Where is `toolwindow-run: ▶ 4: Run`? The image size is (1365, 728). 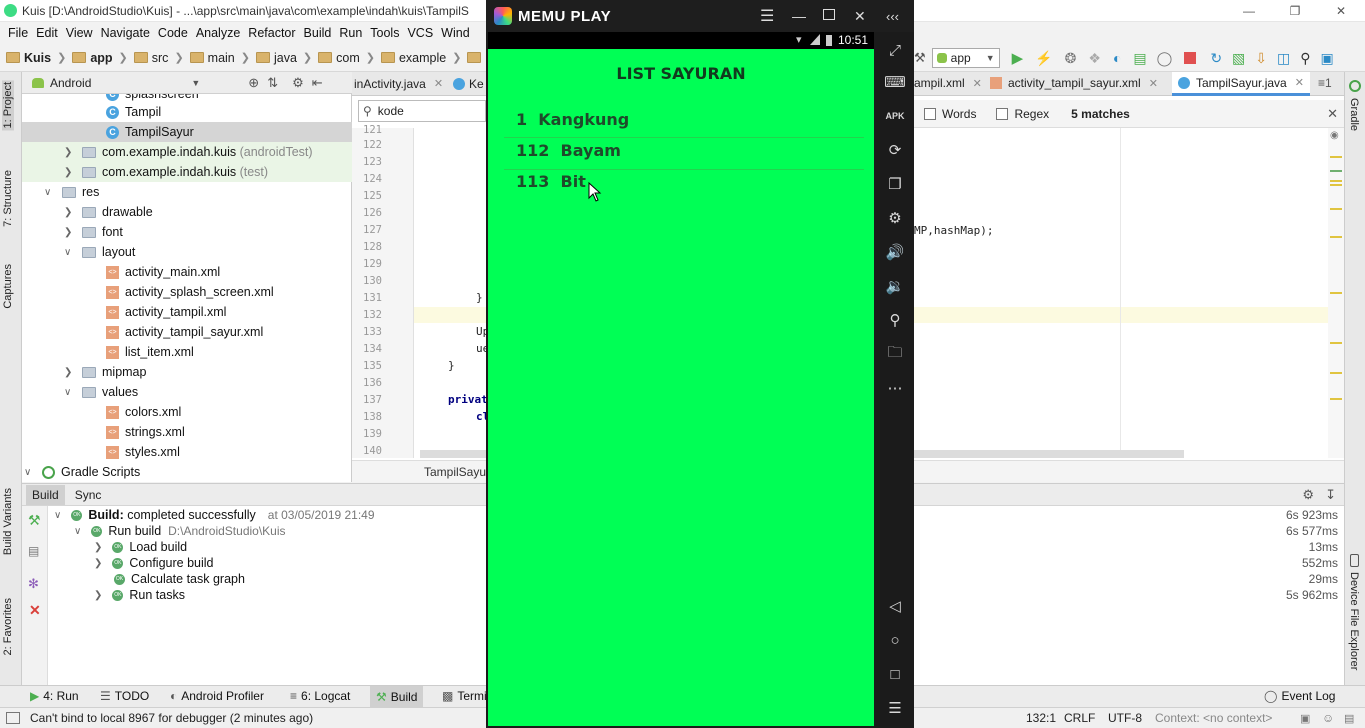
toolwindow-run: ▶ 4: Run is located at coordinates (54, 696).